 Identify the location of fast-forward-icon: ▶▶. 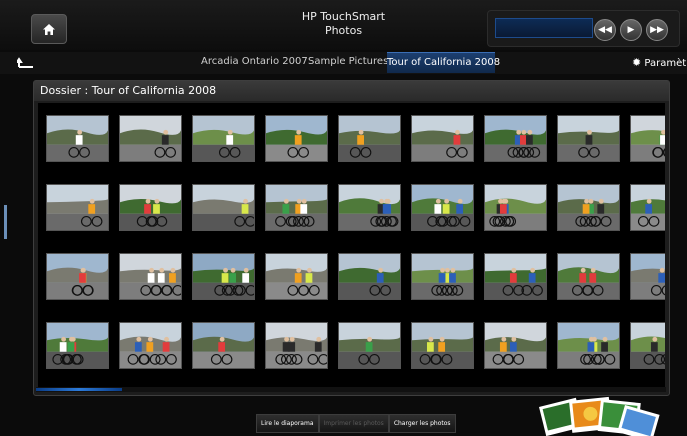
(657, 30).